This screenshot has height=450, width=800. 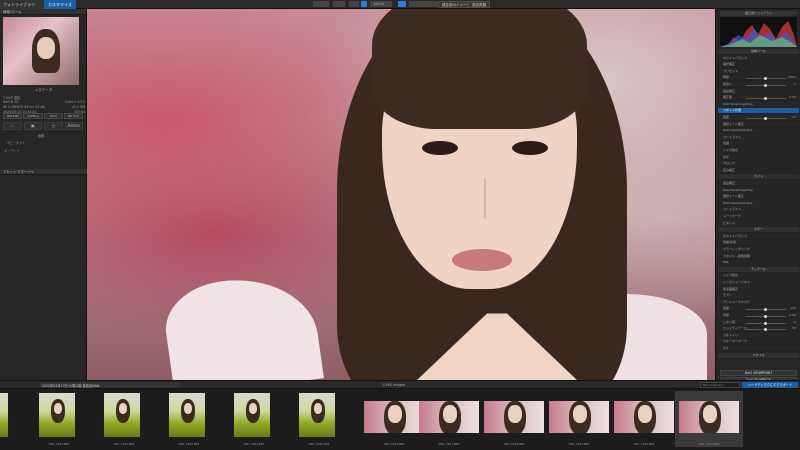 What do you see at coordinates (758, 243) in the screenshot?
I see `adjustment-row: 色相/彩度` at bounding box center [758, 243].